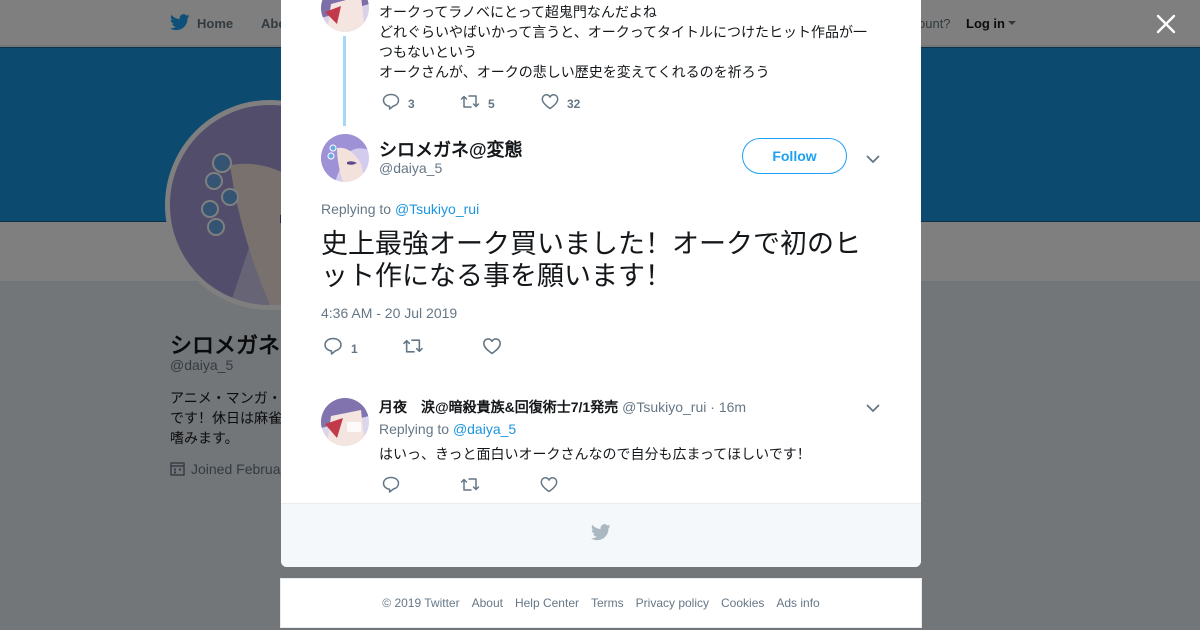  I want to click on parent-tweet-line: オークさんが、オークの悲しい歴史を変えてくれるのを祈ろう, so click(574, 72).